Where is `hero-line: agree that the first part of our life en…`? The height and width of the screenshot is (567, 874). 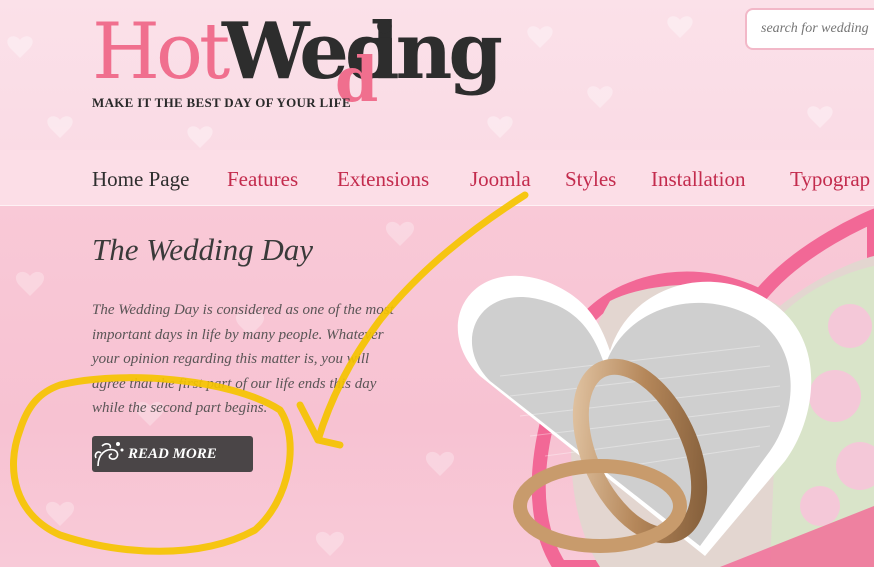 hero-line: agree that the first part of our life en… is located at coordinates (234, 383).